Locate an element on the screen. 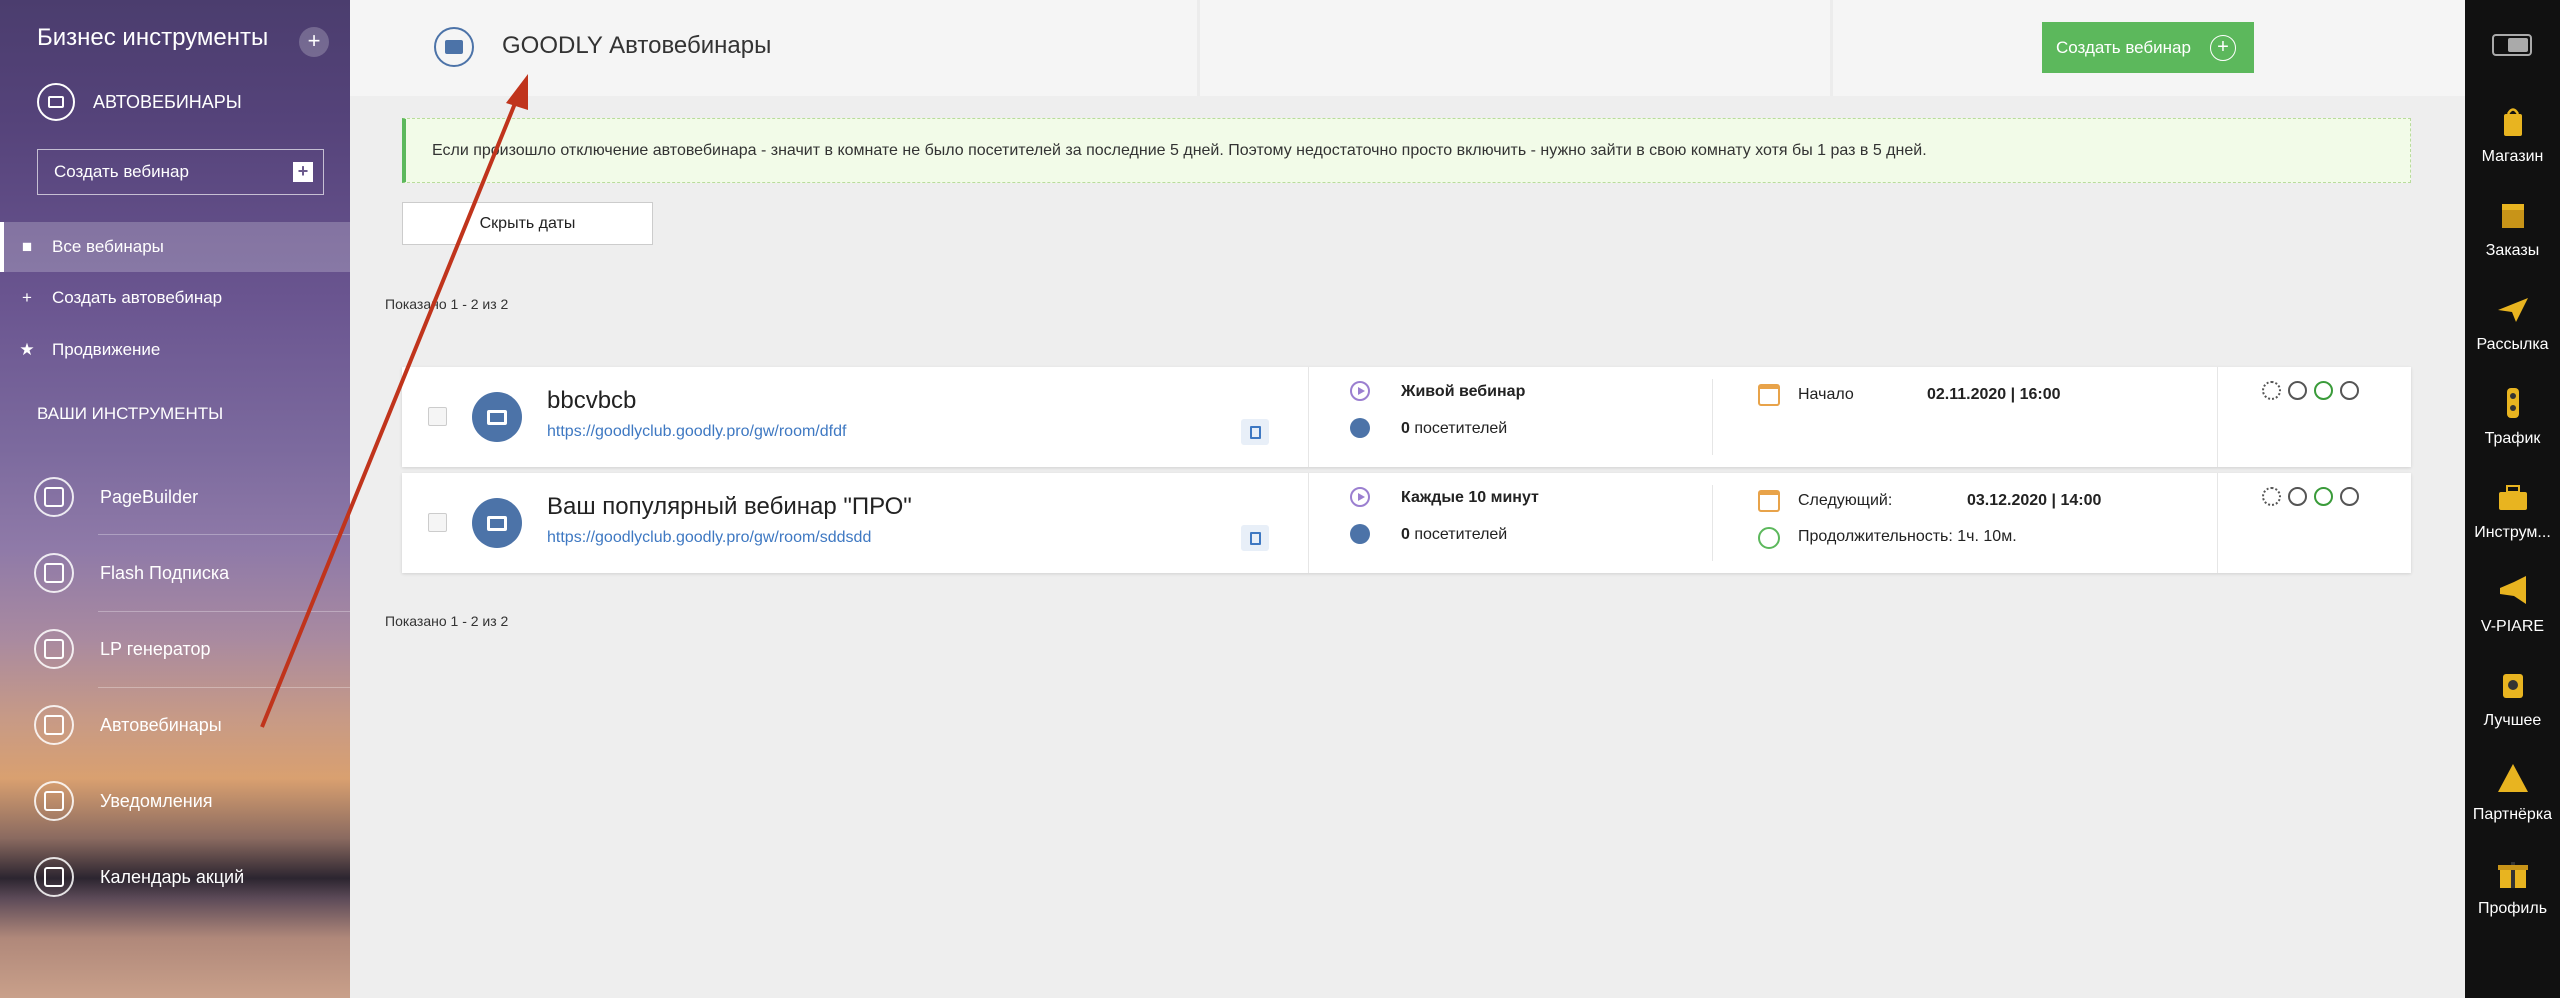 This screenshot has width=2560, height=998. pagebuilder-icon is located at coordinates (54, 497).